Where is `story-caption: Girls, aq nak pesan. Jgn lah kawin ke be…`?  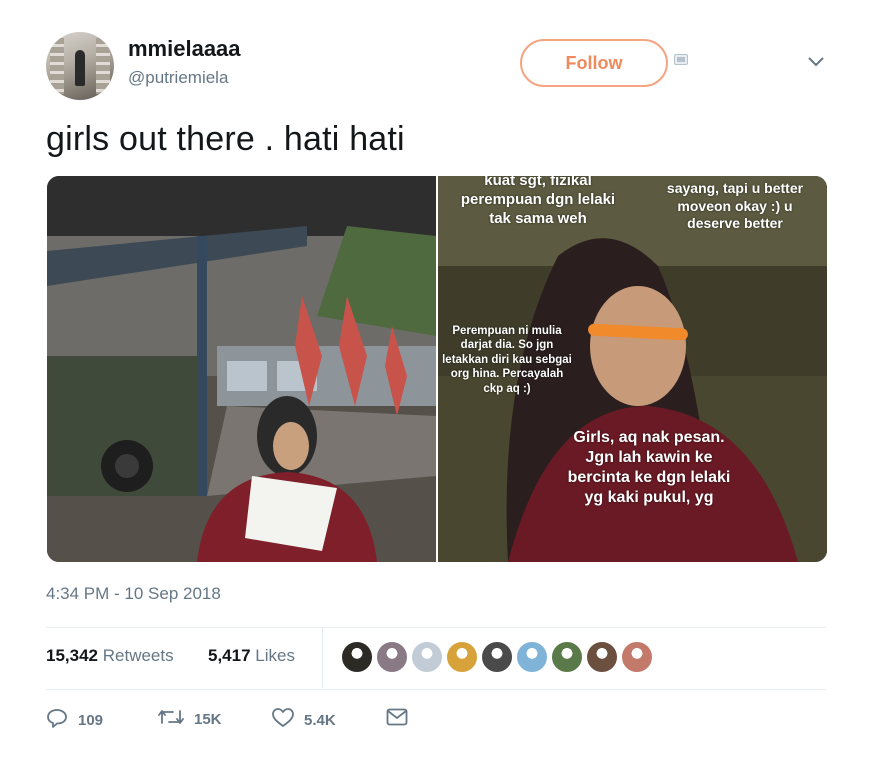 story-caption: Girls, aq nak pesan. Jgn lah kawin ke be… is located at coordinates (649, 467).